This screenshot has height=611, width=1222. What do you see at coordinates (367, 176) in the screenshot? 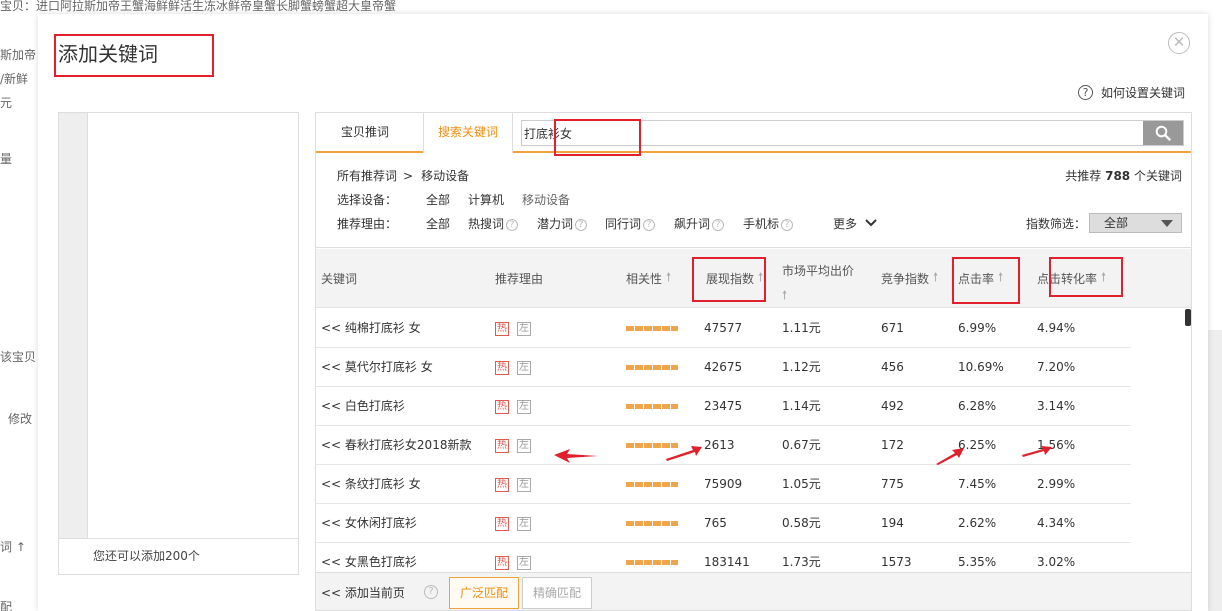
I see `breadcrumb-root: 所有推荐词` at bounding box center [367, 176].